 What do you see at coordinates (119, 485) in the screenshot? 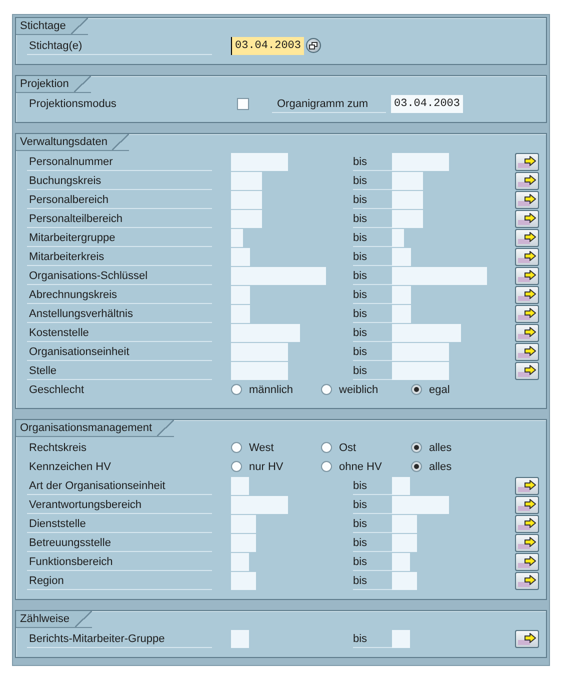
I see `field-label: Art der Organisationseinheit` at bounding box center [119, 485].